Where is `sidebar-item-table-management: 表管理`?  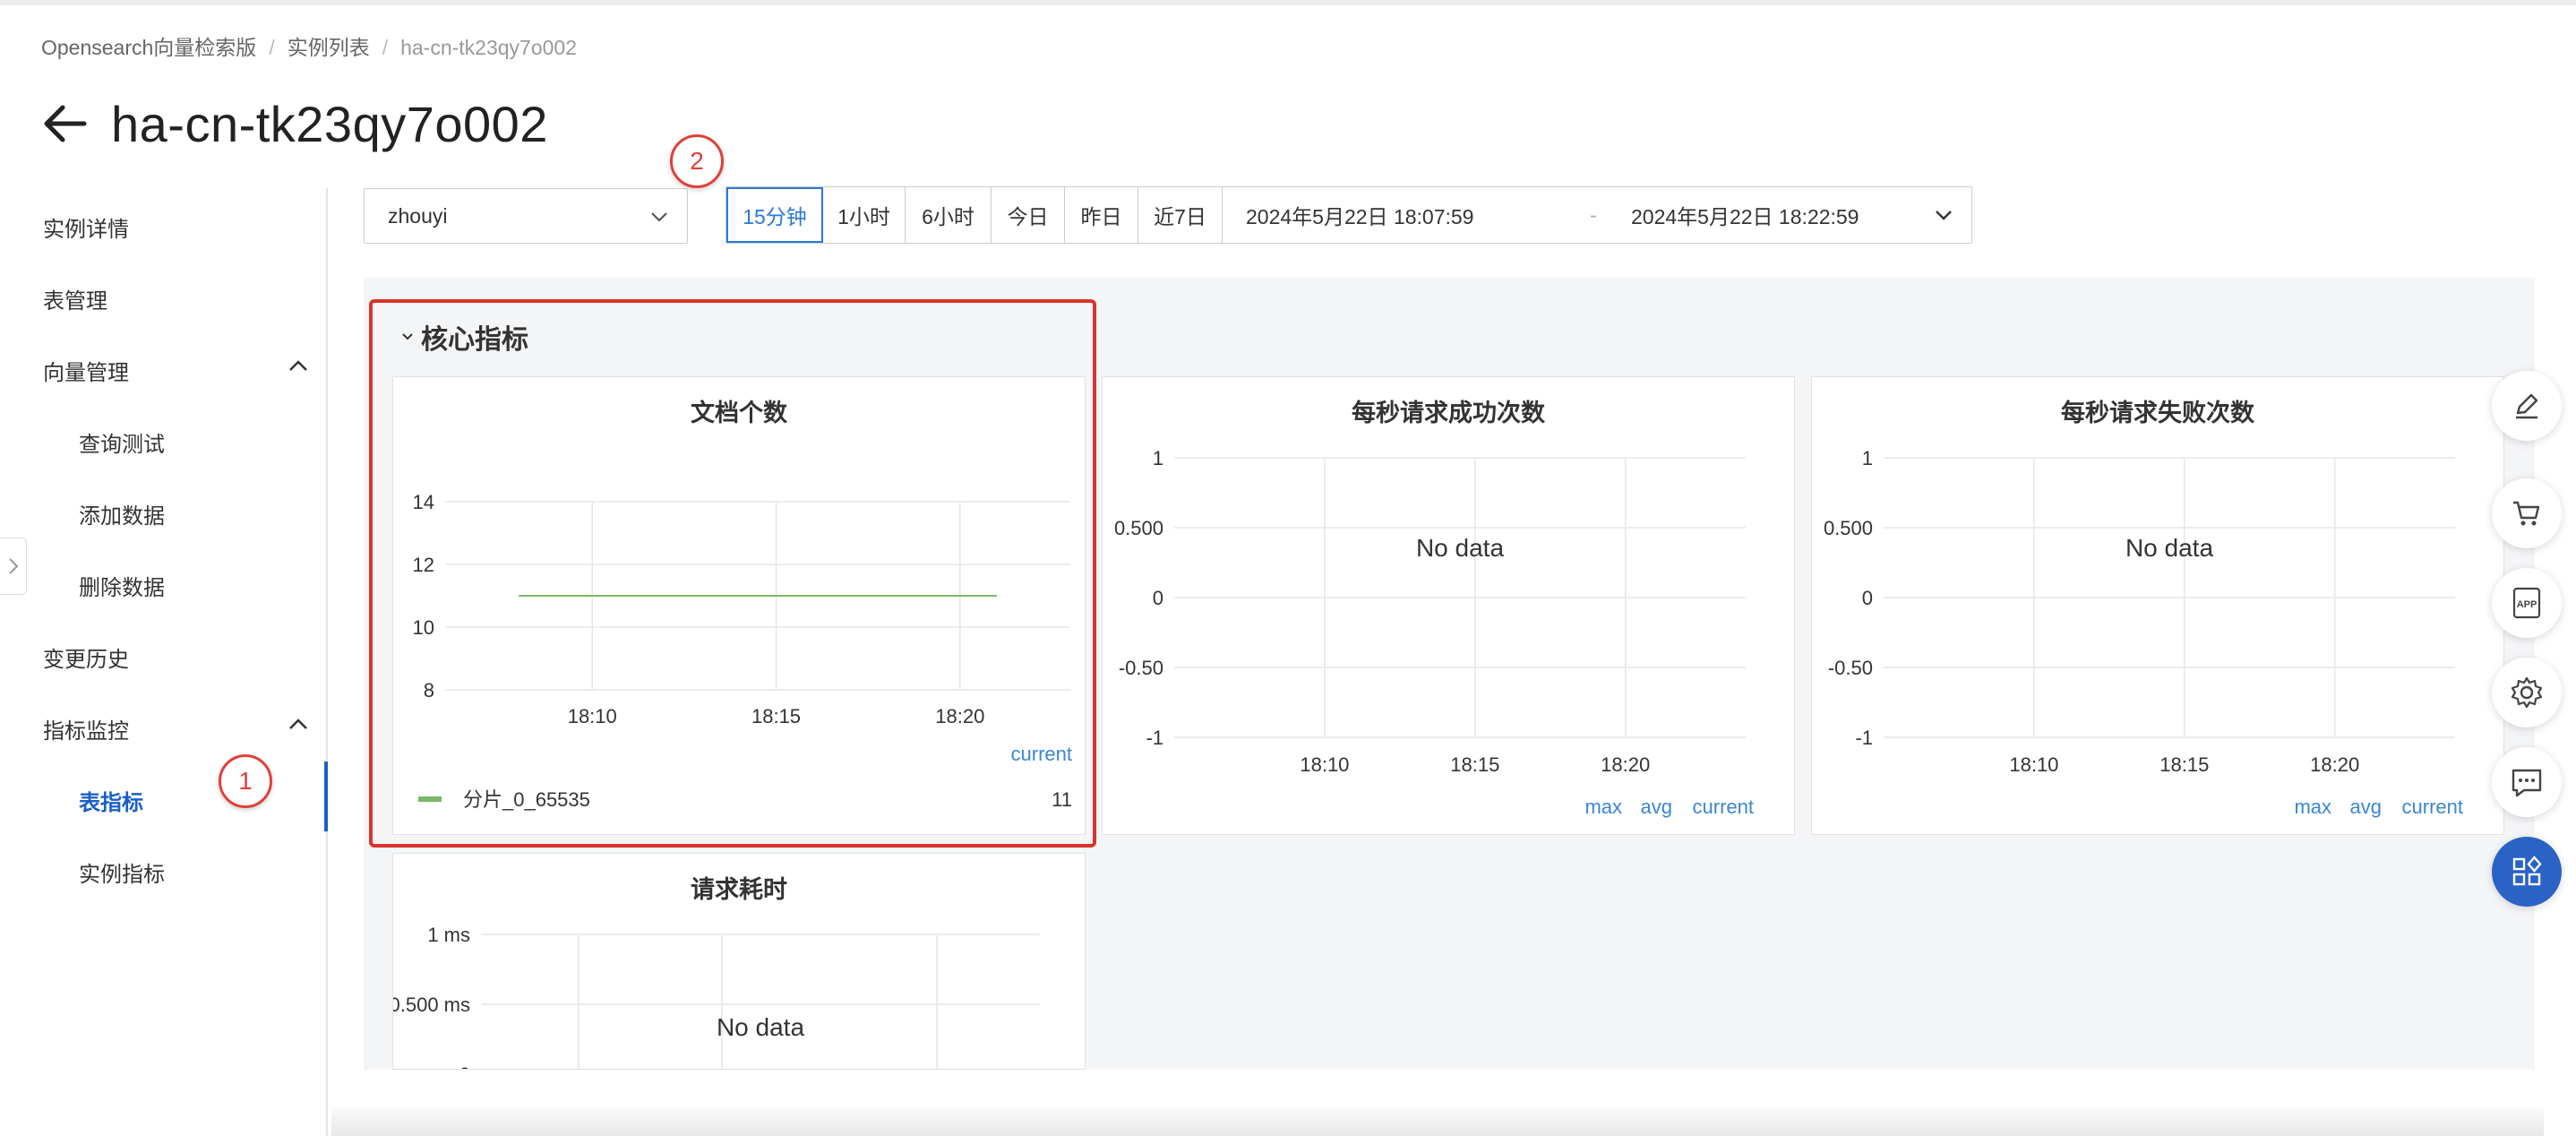 sidebar-item-table-management: 表管理 is located at coordinates (75, 298).